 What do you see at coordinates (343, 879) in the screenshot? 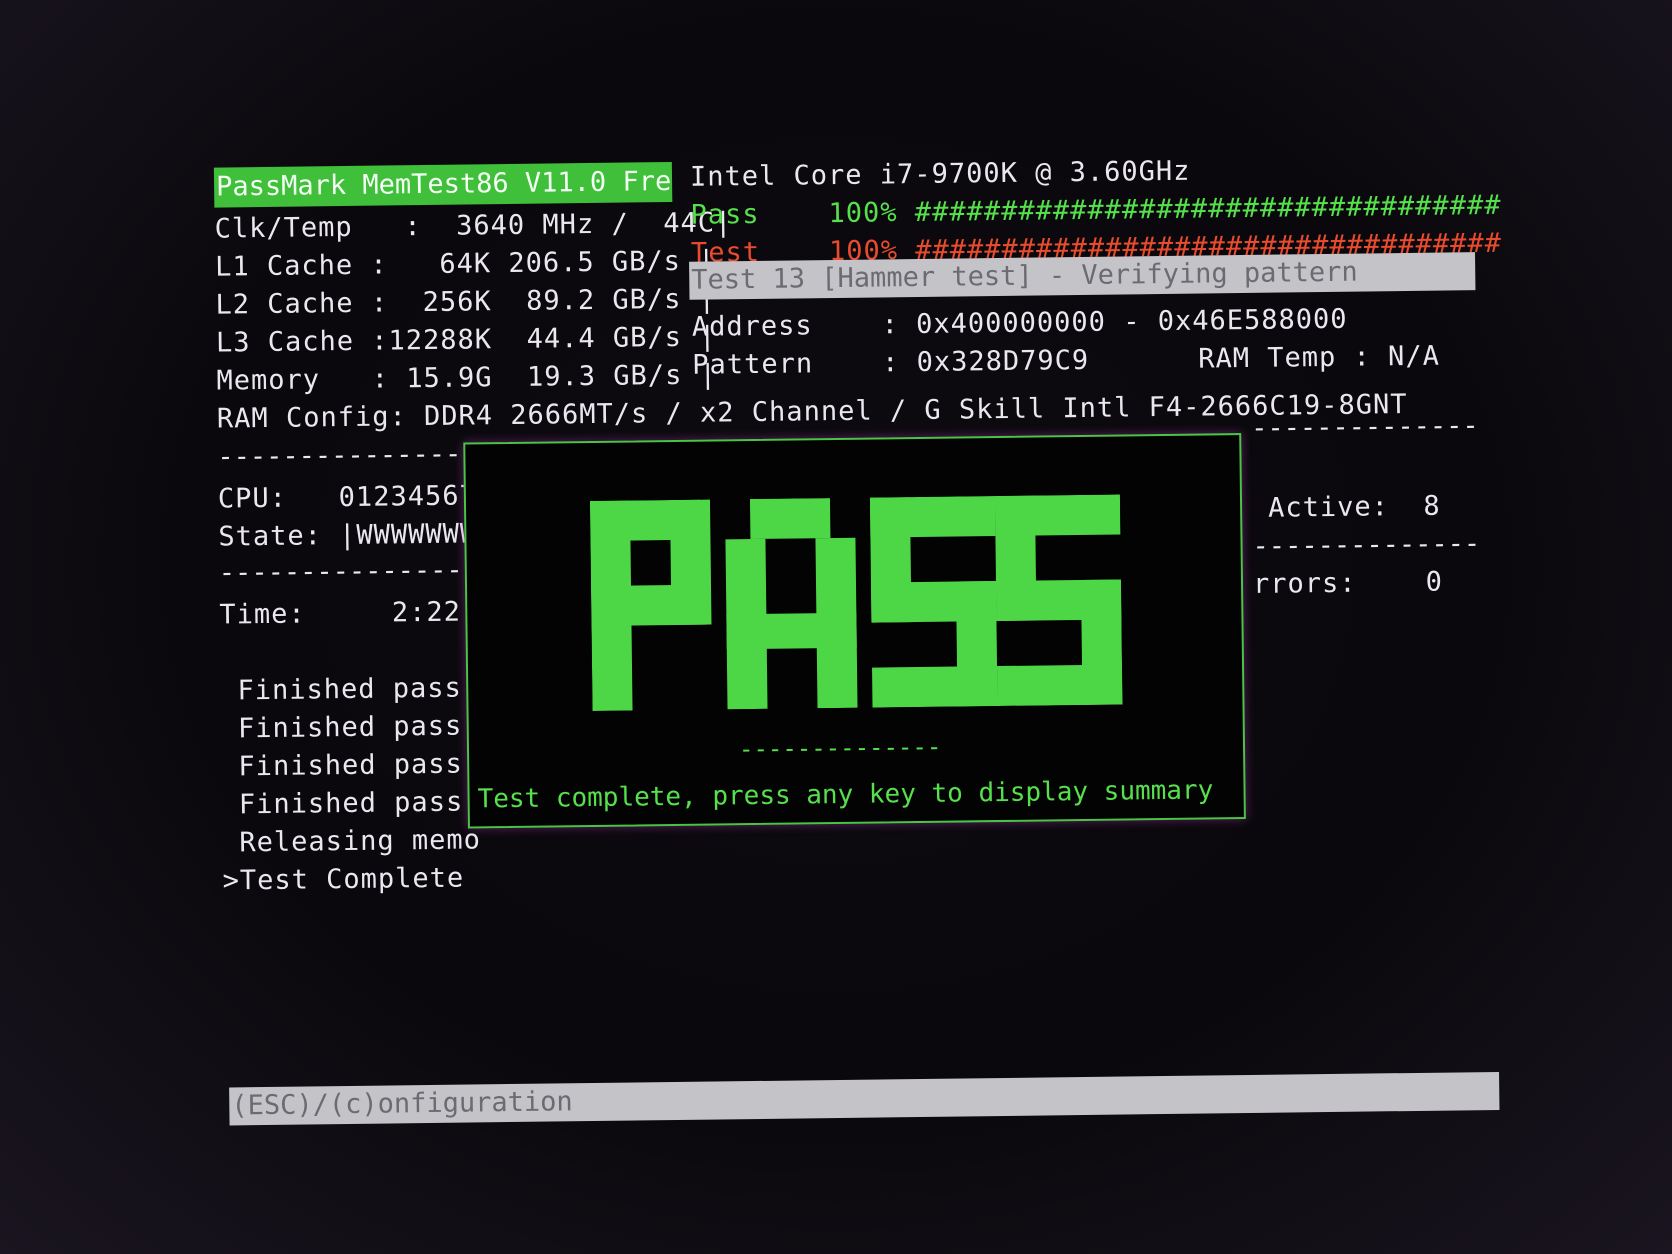
I see `log-line-current: >Test Complete` at bounding box center [343, 879].